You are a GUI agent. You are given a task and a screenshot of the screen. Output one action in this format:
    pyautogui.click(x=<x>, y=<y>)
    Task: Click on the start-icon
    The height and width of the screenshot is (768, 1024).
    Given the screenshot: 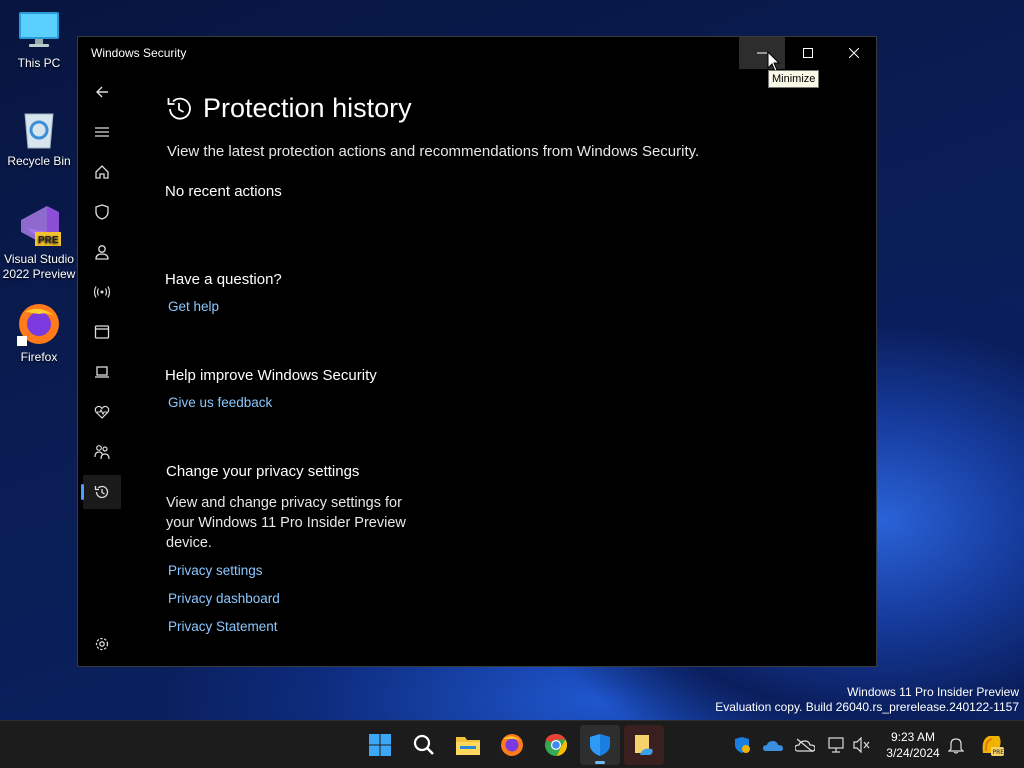 What is the action you would take?
    pyautogui.click(x=380, y=745)
    